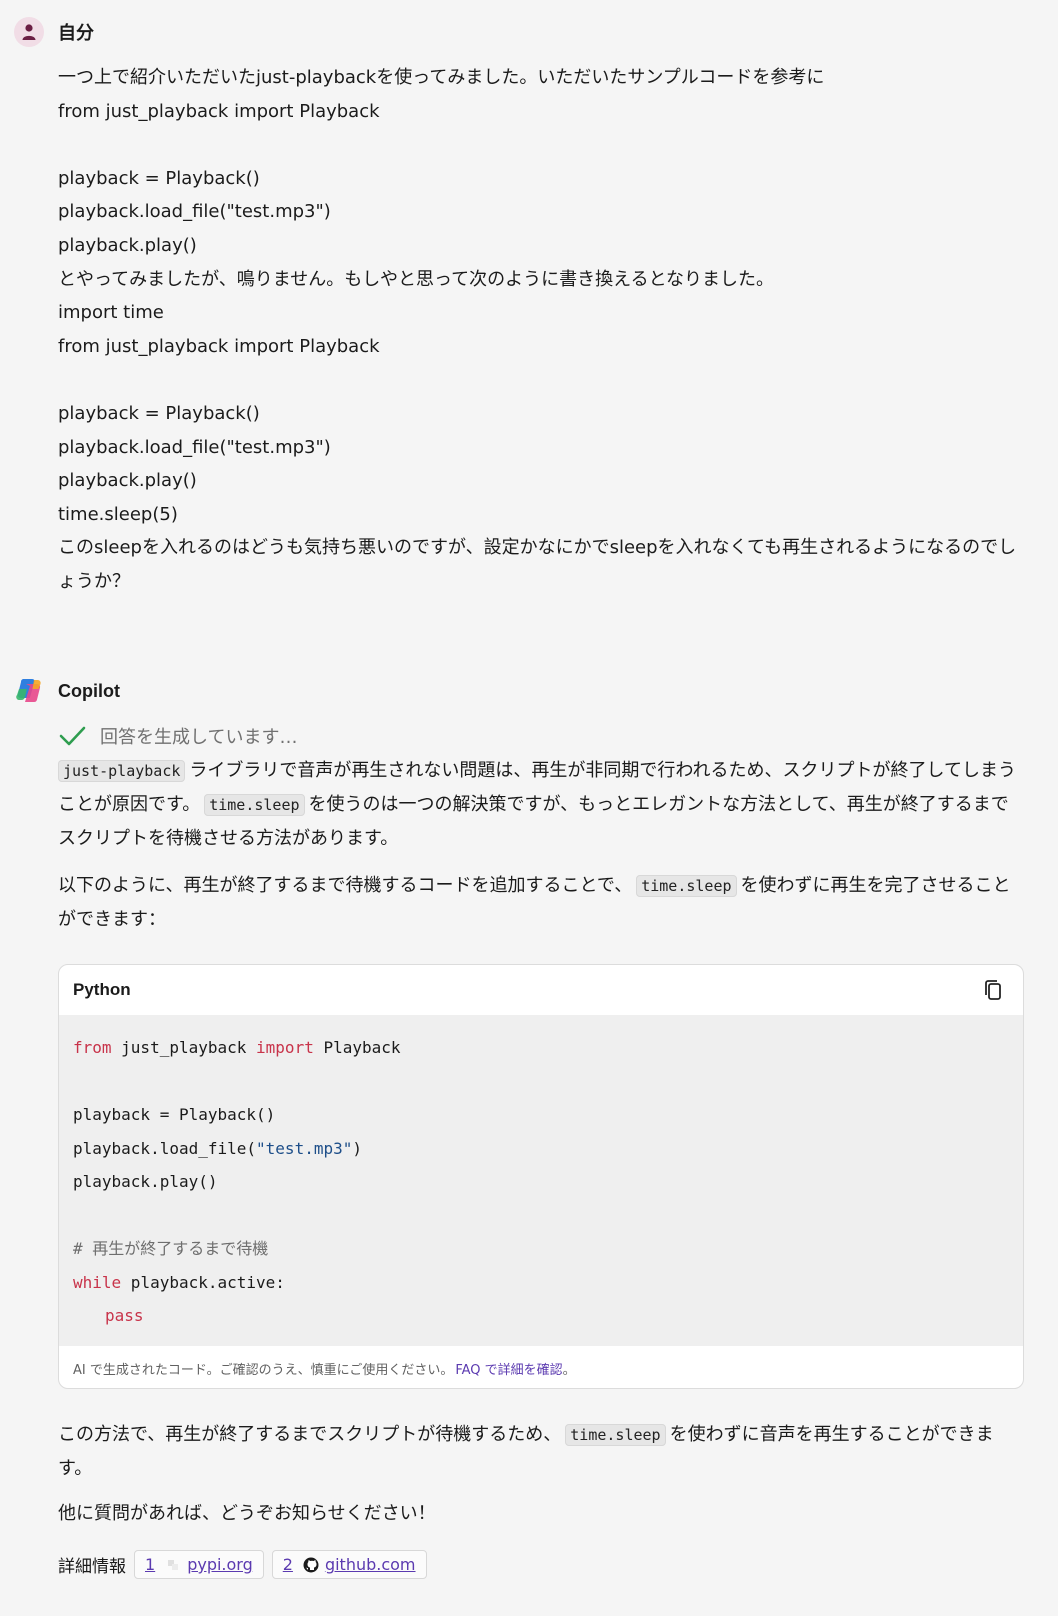  I want to click on reference-number: 2, so click(287, 1564).